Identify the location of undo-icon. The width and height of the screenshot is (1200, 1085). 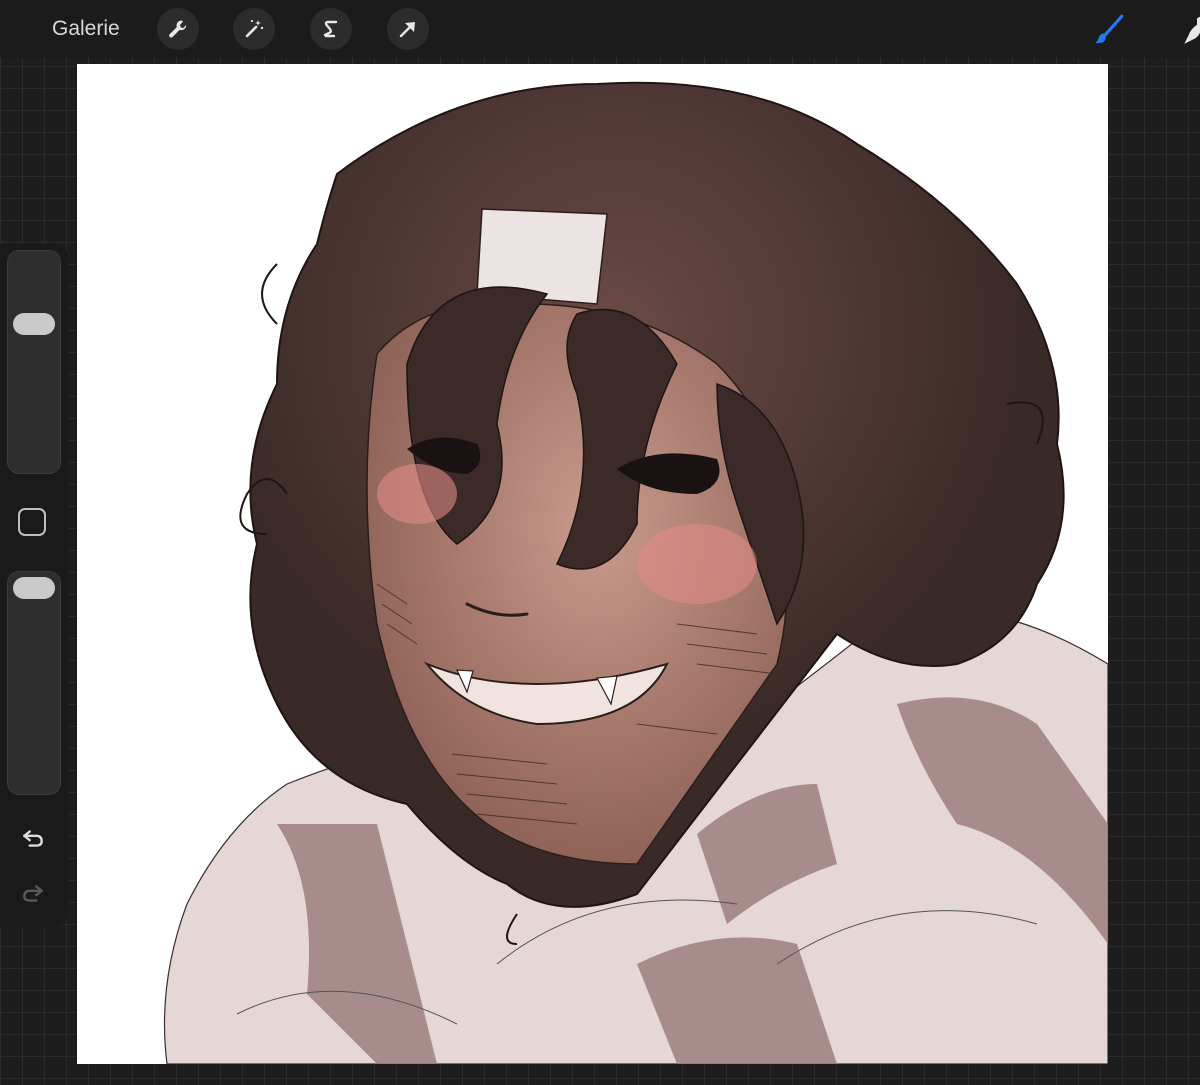
(33, 838).